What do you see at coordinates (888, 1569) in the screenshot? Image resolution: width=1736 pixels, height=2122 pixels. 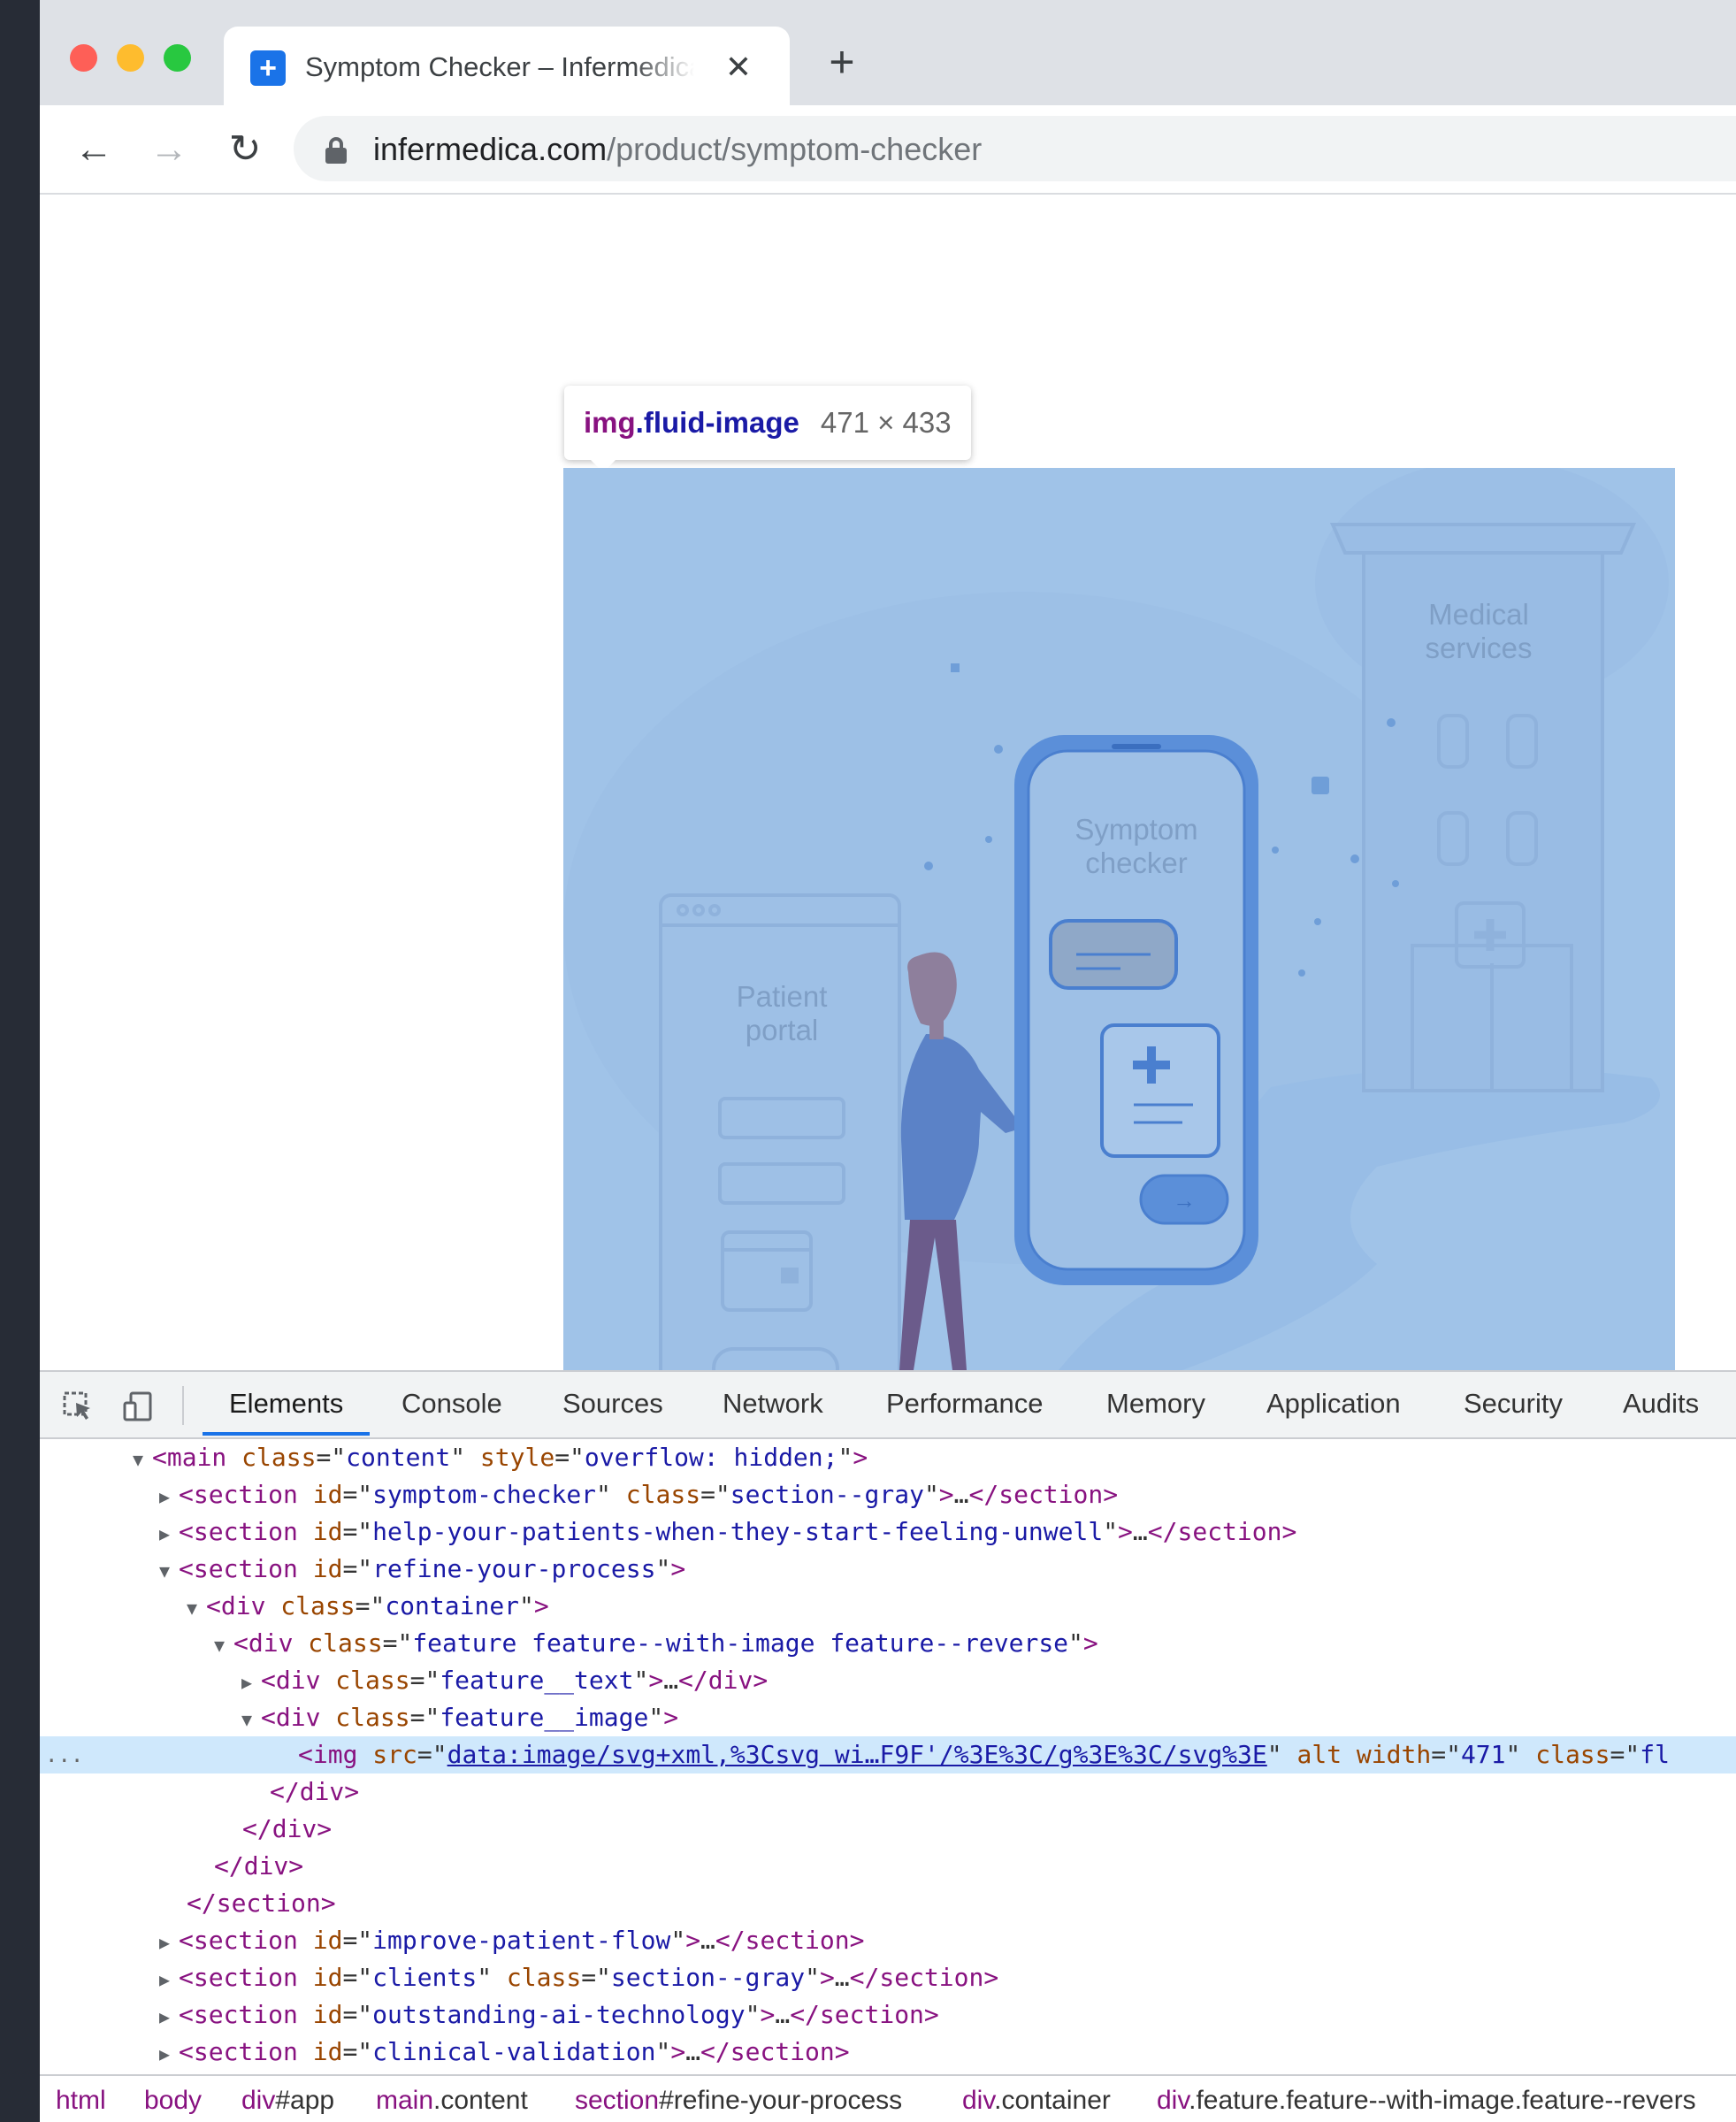 I see `dom-node-section-refine-your-process: ▼ <section id="refine-your-process">` at bounding box center [888, 1569].